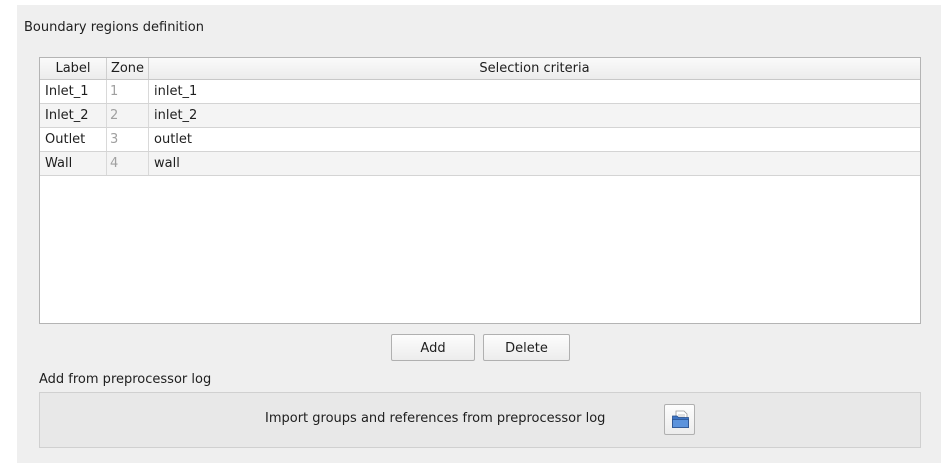 The width and height of the screenshot is (941, 463). What do you see at coordinates (125, 379) in the screenshot?
I see `preprocessor-section-title: Add from preprocessor log` at bounding box center [125, 379].